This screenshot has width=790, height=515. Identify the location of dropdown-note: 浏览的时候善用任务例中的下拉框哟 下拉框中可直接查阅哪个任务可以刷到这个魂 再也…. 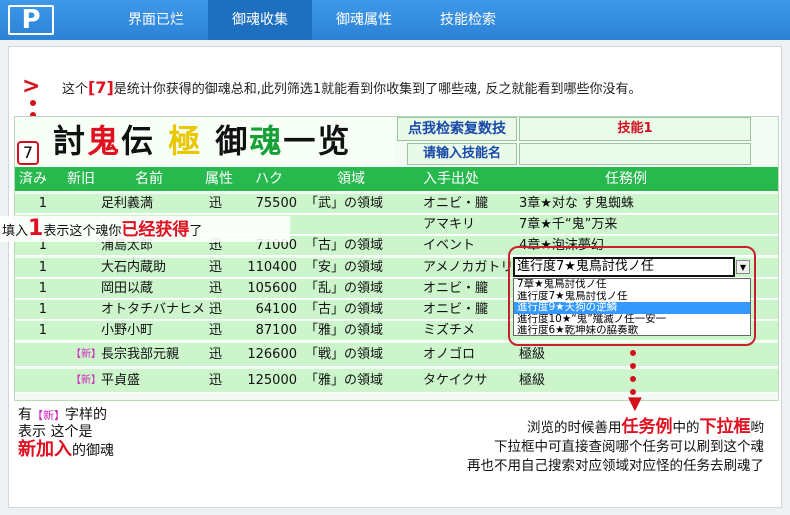
(615, 447).